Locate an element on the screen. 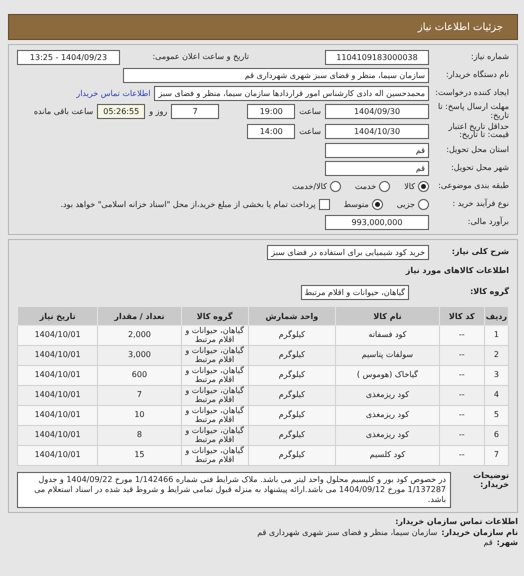 This screenshot has height=576, width=524. table-cell: کود کلسیم is located at coordinates (388, 456).